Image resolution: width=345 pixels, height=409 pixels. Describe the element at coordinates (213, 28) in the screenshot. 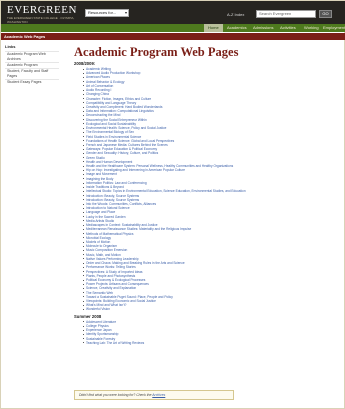

I see `nav-home: Home` at that location.